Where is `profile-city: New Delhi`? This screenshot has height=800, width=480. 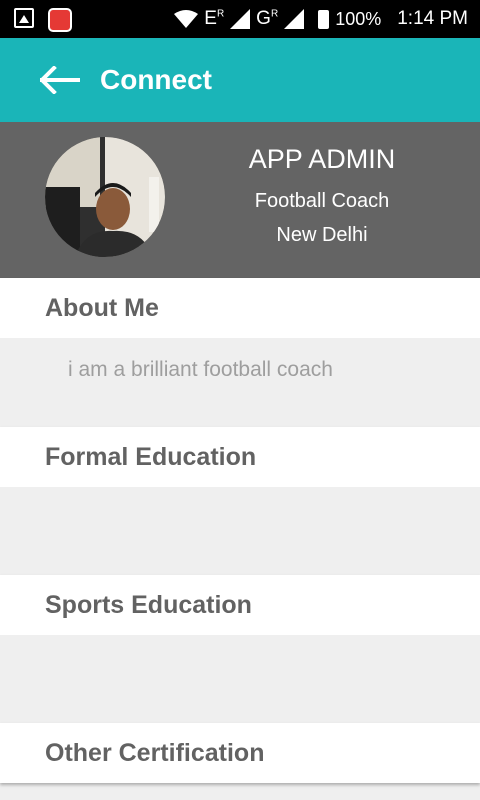
profile-city: New Delhi is located at coordinates (322, 235).